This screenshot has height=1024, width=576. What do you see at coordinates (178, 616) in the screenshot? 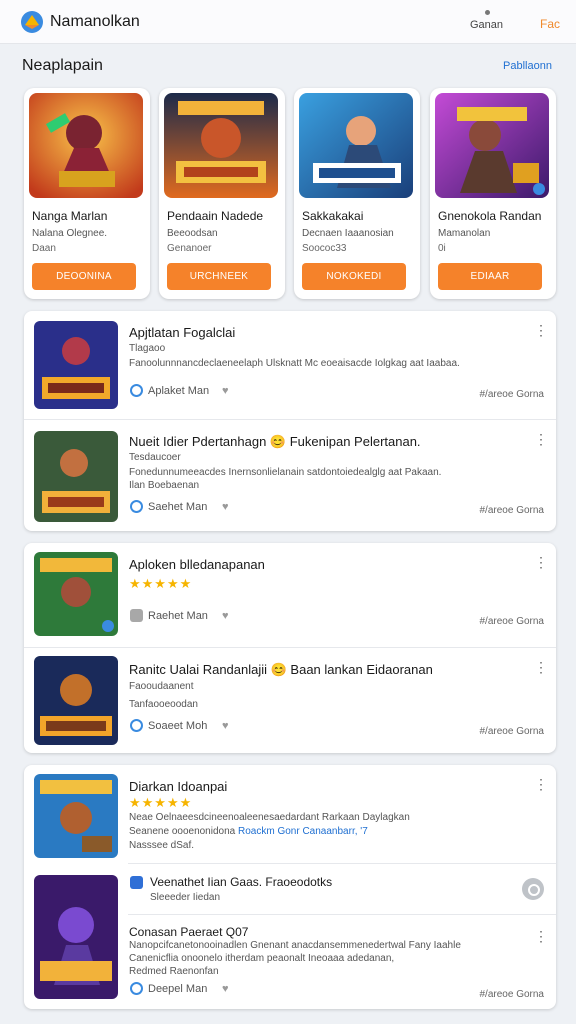
I see `developer-name: Raehet Man` at bounding box center [178, 616].